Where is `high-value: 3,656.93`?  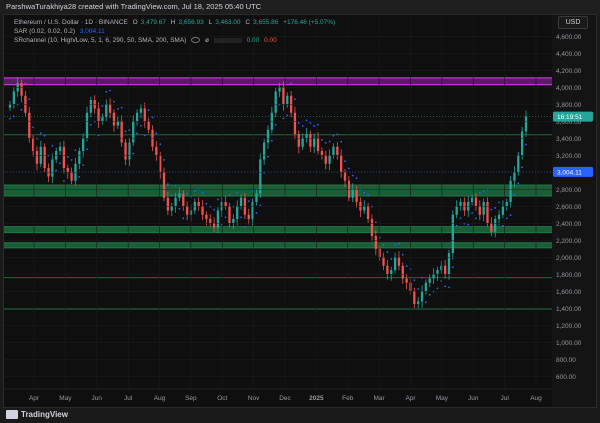 high-value: 3,656.93 is located at coordinates (191, 22).